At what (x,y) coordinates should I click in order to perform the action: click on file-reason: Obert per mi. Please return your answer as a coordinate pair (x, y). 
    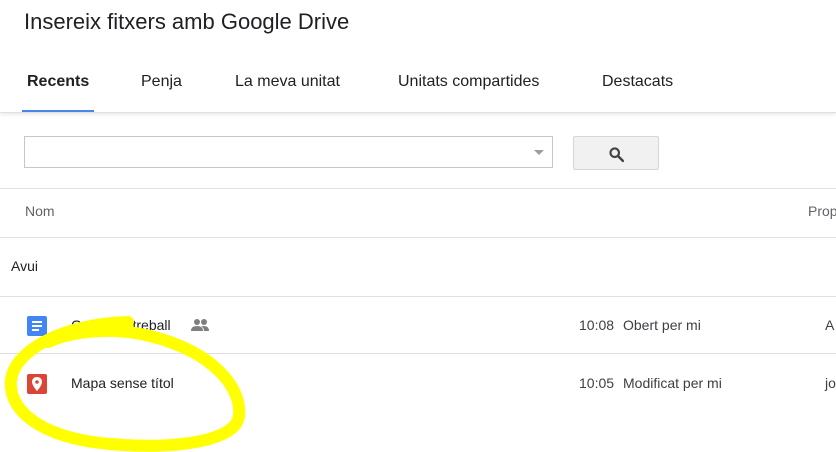
    Looking at the image, I should click on (662, 325).